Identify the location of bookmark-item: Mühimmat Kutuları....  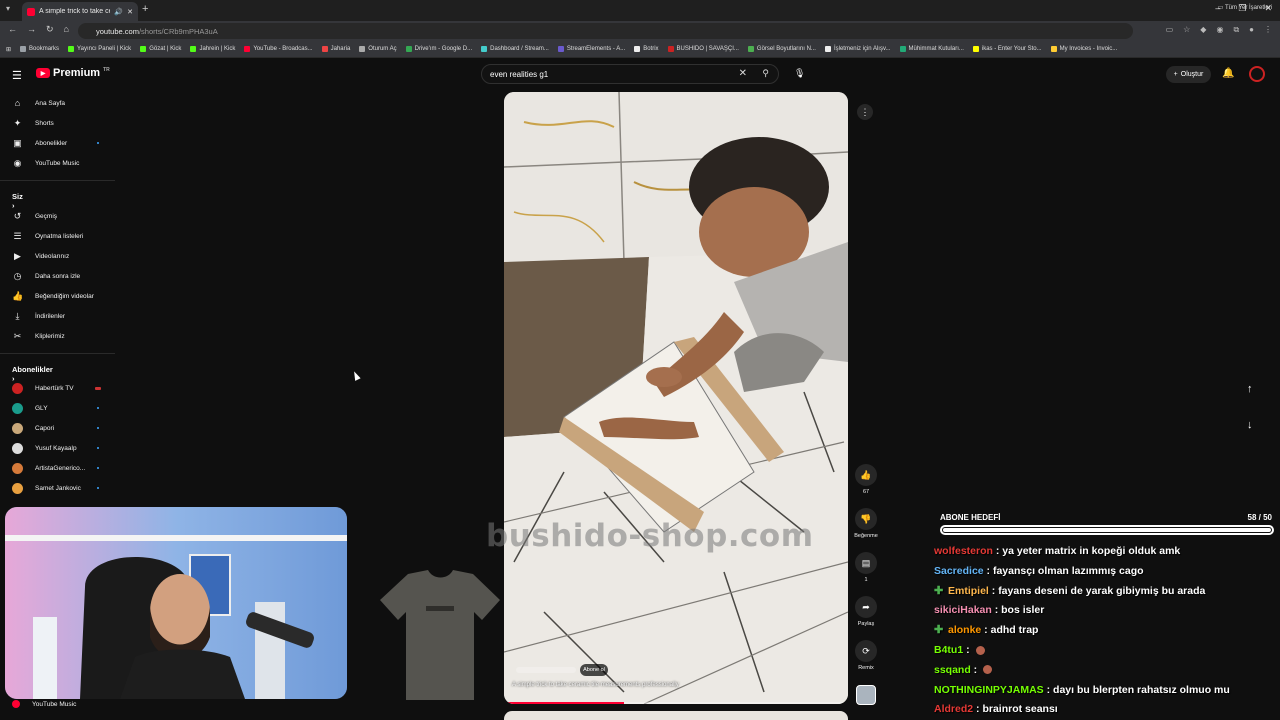
(931, 49).